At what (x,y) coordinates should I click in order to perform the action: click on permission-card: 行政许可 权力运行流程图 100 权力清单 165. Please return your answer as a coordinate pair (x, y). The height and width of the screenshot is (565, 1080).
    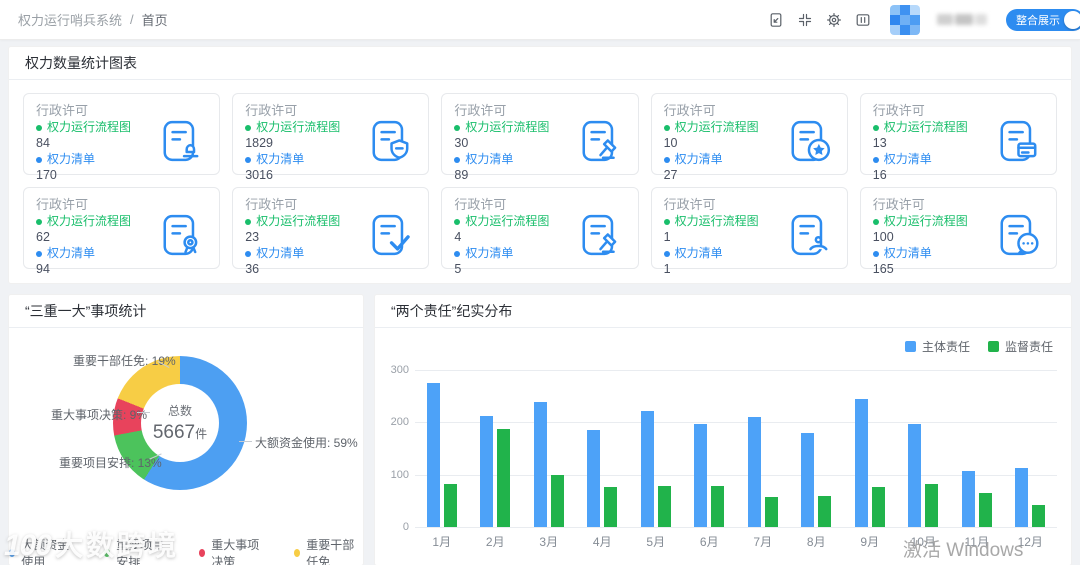
    Looking at the image, I should click on (958, 231).